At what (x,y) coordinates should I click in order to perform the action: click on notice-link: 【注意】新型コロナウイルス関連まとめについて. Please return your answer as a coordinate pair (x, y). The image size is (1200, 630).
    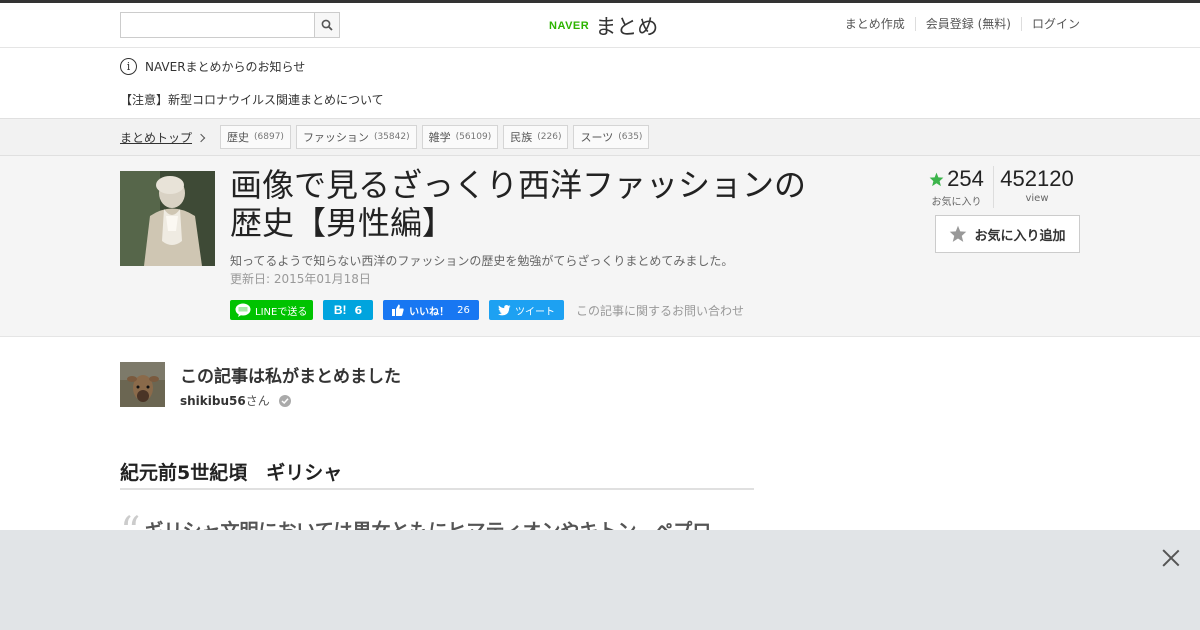
    Looking at the image, I should click on (252, 99).